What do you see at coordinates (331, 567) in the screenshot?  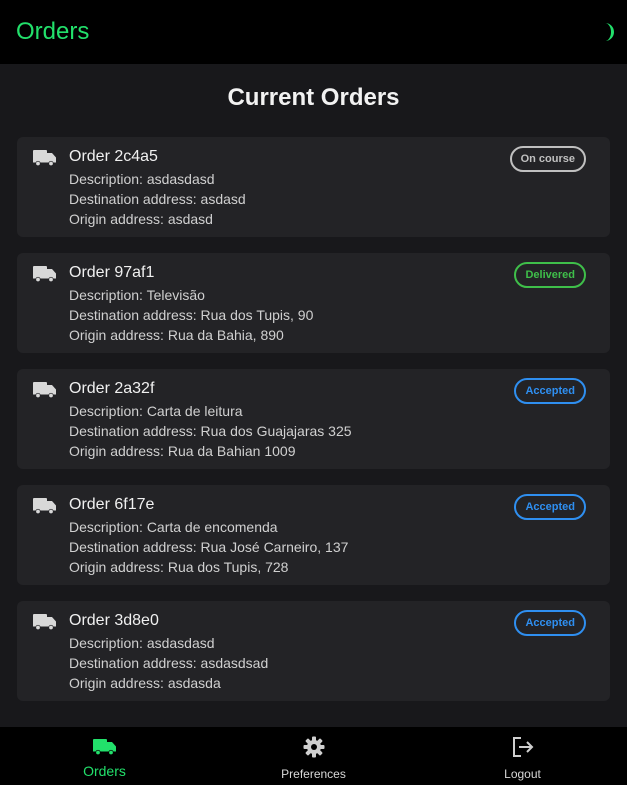 I see `order-origin: Origin address: Rua dos Tupis, 728` at bounding box center [331, 567].